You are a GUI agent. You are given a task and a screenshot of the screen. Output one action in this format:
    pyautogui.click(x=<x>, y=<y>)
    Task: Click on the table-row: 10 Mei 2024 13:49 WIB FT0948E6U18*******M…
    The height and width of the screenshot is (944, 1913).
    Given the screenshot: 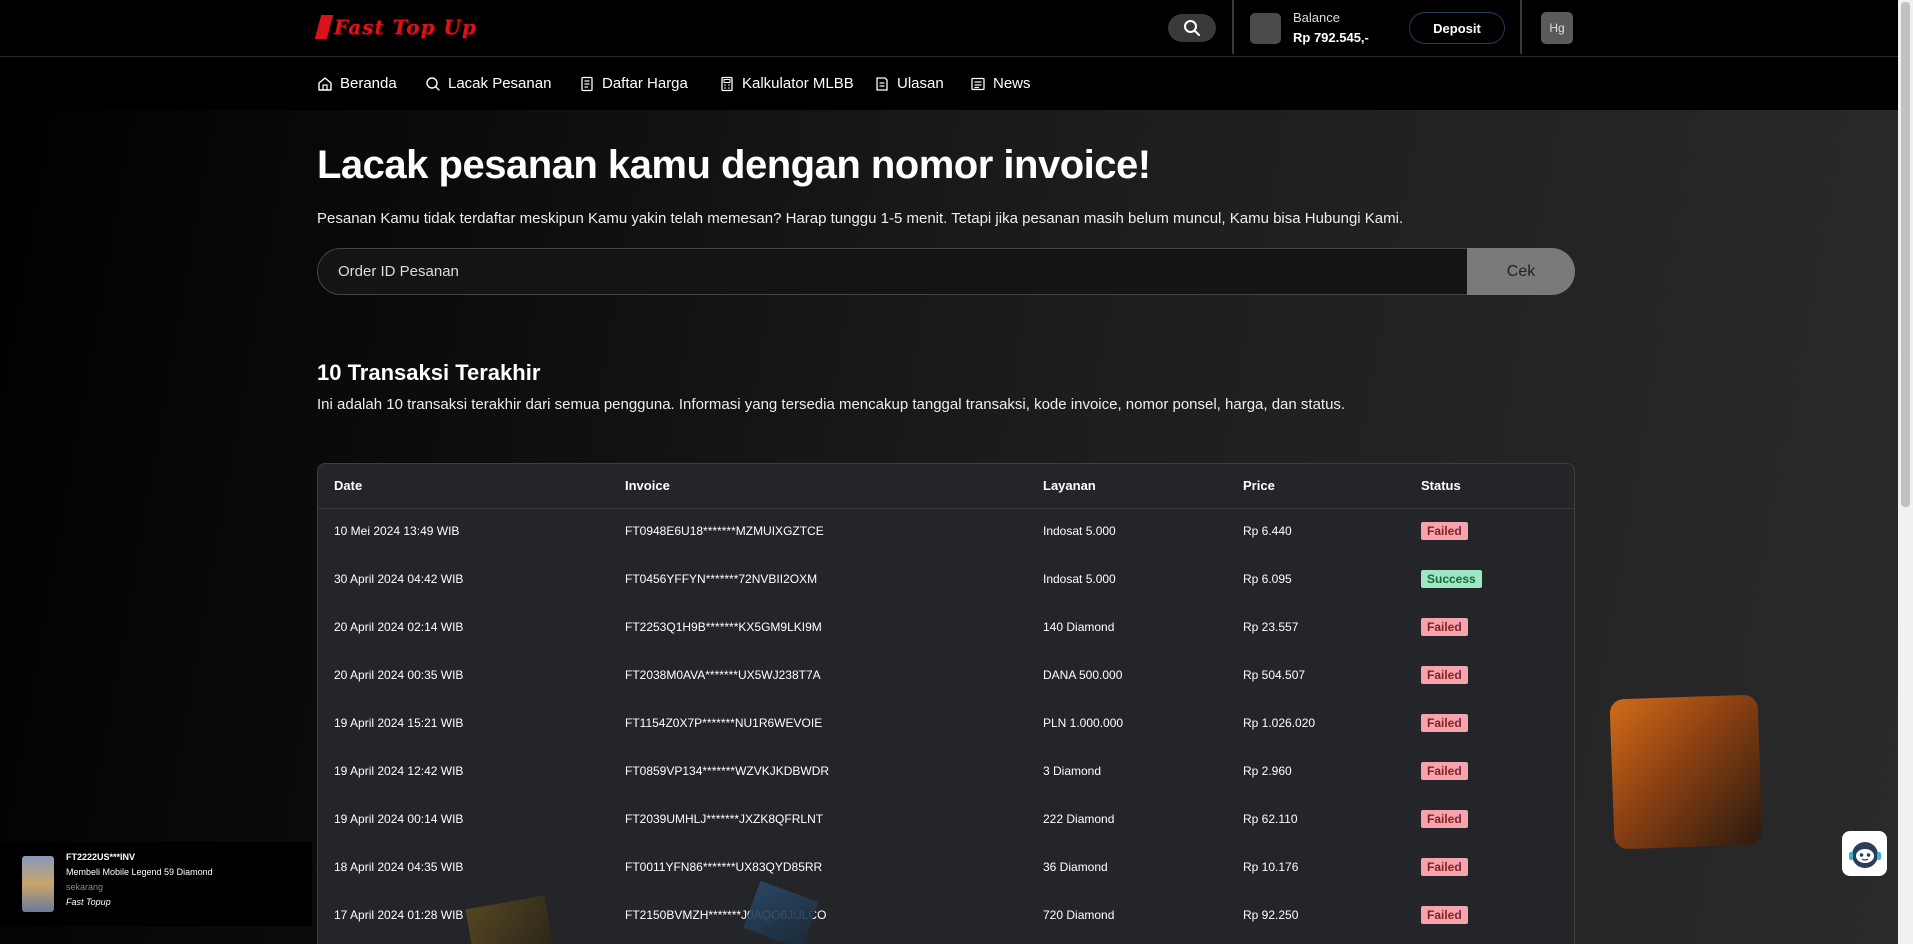 What is the action you would take?
    pyautogui.click(x=946, y=533)
    